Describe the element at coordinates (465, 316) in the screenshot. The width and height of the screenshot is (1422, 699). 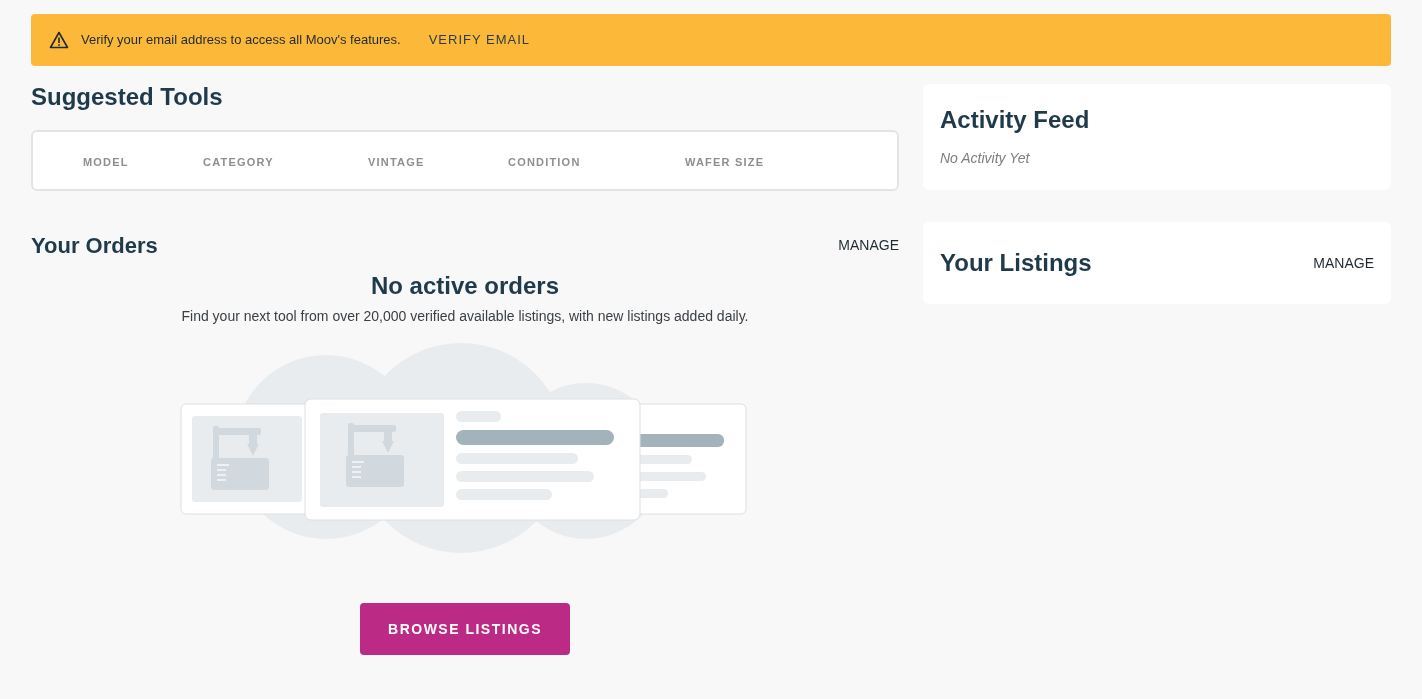
I see `empty-state-text: Find your next tool from over 20,000 verified available listings, with new listings added daily.` at that location.